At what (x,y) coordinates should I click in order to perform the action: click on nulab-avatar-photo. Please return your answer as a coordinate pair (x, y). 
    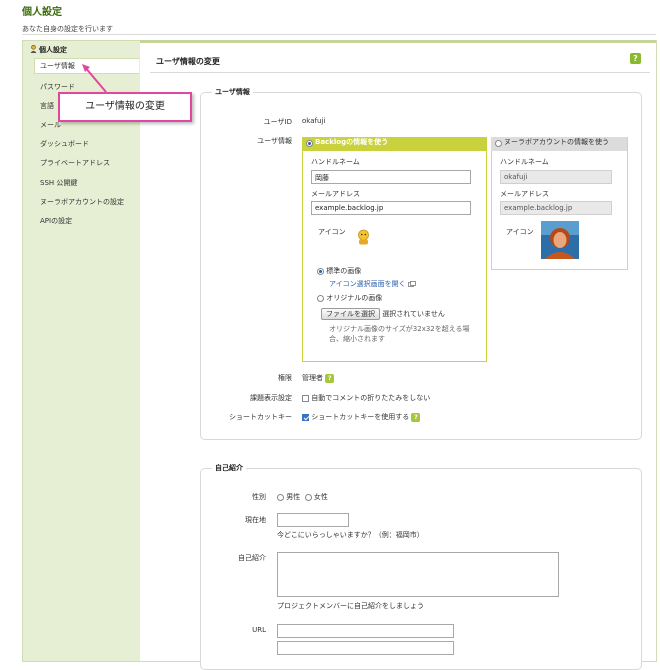
    Looking at the image, I should click on (560, 240).